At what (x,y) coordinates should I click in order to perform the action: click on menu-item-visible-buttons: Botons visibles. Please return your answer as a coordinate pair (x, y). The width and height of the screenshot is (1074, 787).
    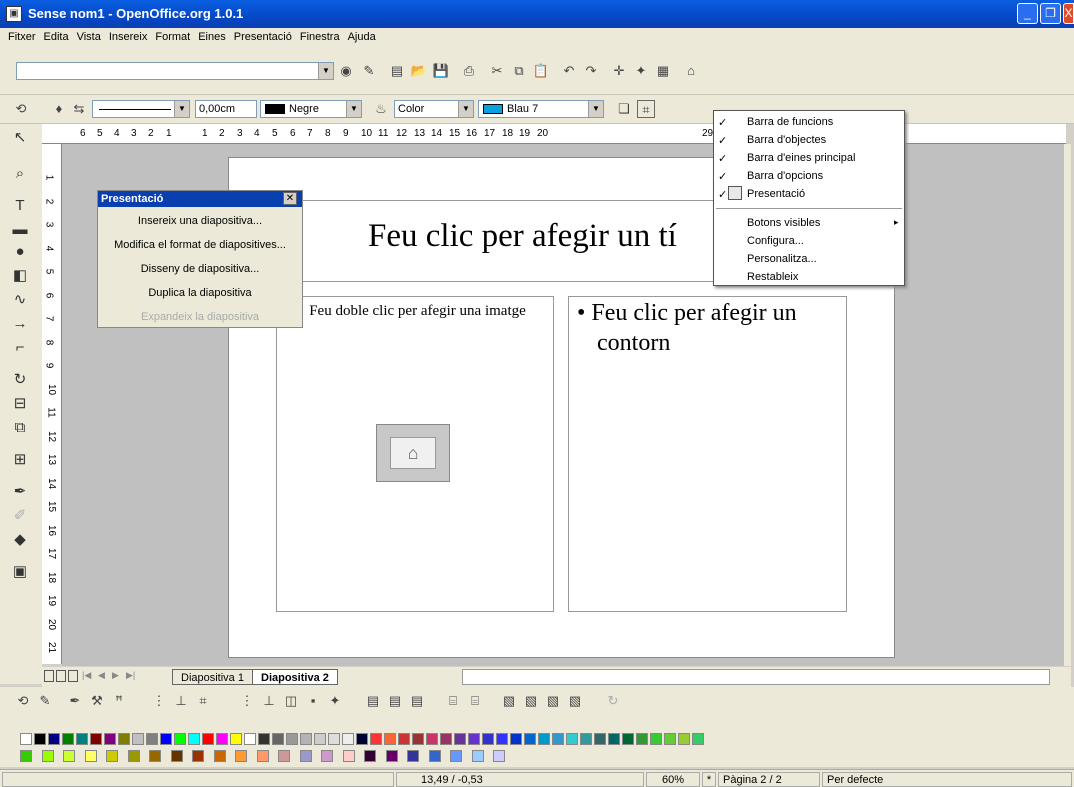
    Looking at the image, I should click on (783, 223).